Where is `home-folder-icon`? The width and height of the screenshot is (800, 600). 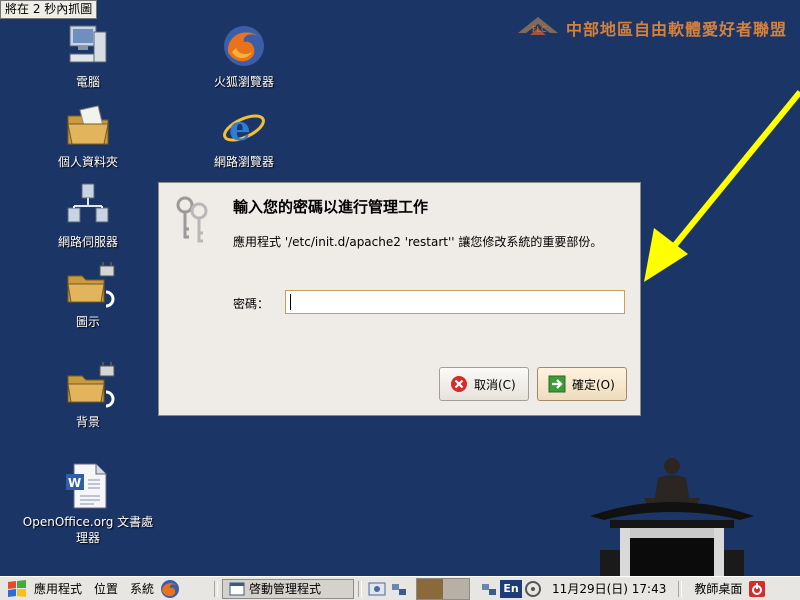
home-folder-icon is located at coordinates (88, 126).